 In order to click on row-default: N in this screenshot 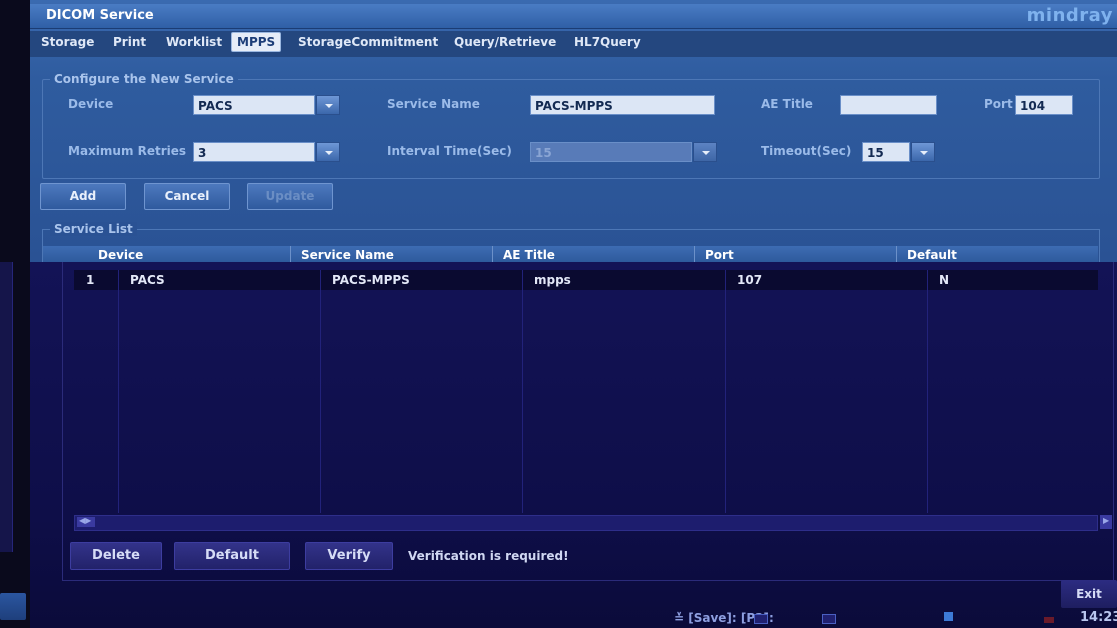, I will do `click(944, 280)`.